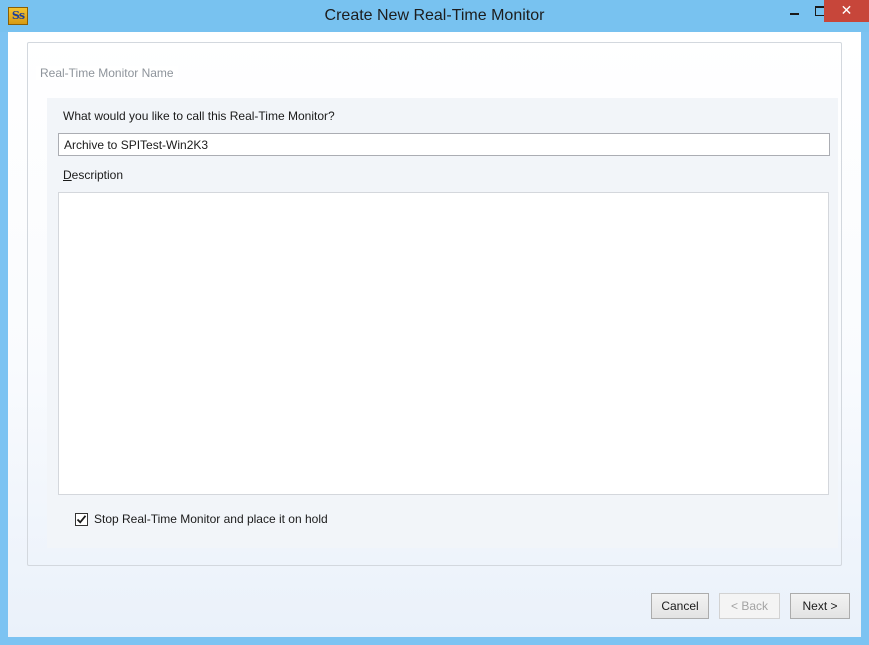 The height and width of the screenshot is (645, 869). Describe the element at coordinates (794, 11) in the screenshot. I see `minimize-button` at that location.